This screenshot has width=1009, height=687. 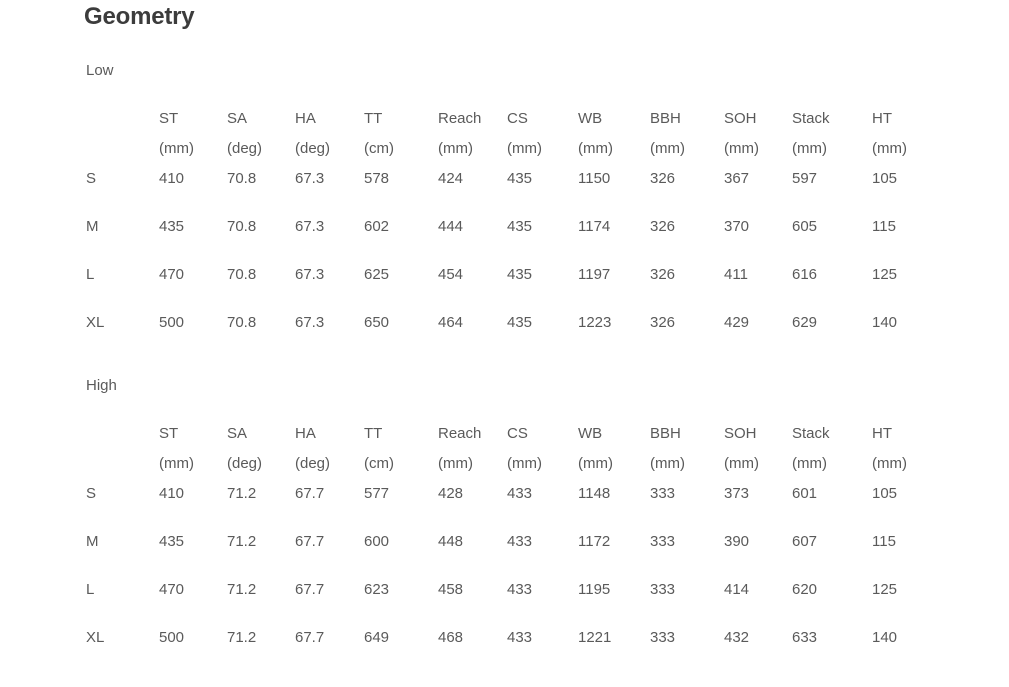 I want to click on column-header-abbr: CS, so click(x=517, y=118).